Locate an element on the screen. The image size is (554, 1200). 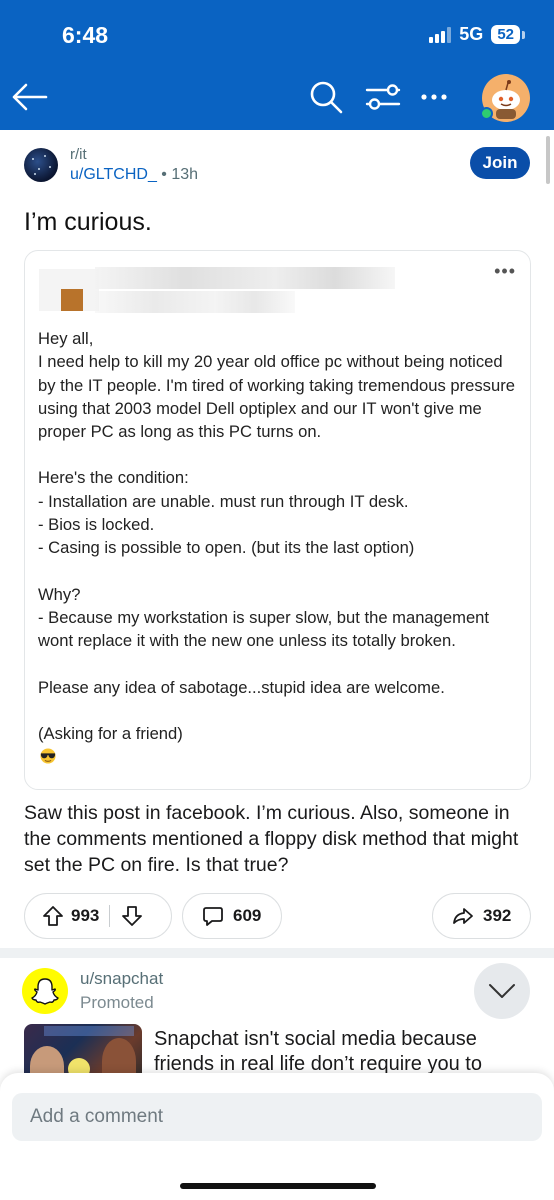
downvote-icon is located at coordinates (132, 916).